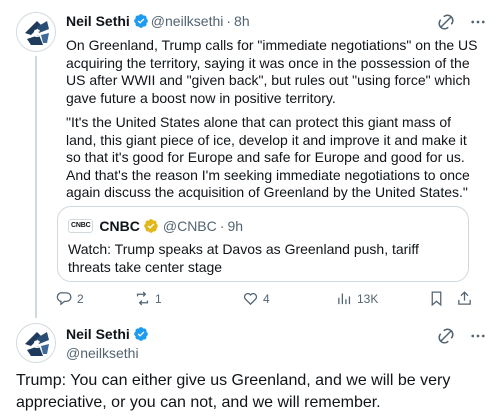 The width and height of the screenshot is (496, 419). Describe the element at coordinates (158, 298) in the screenshot. I see `repost-count: 1` at that location.